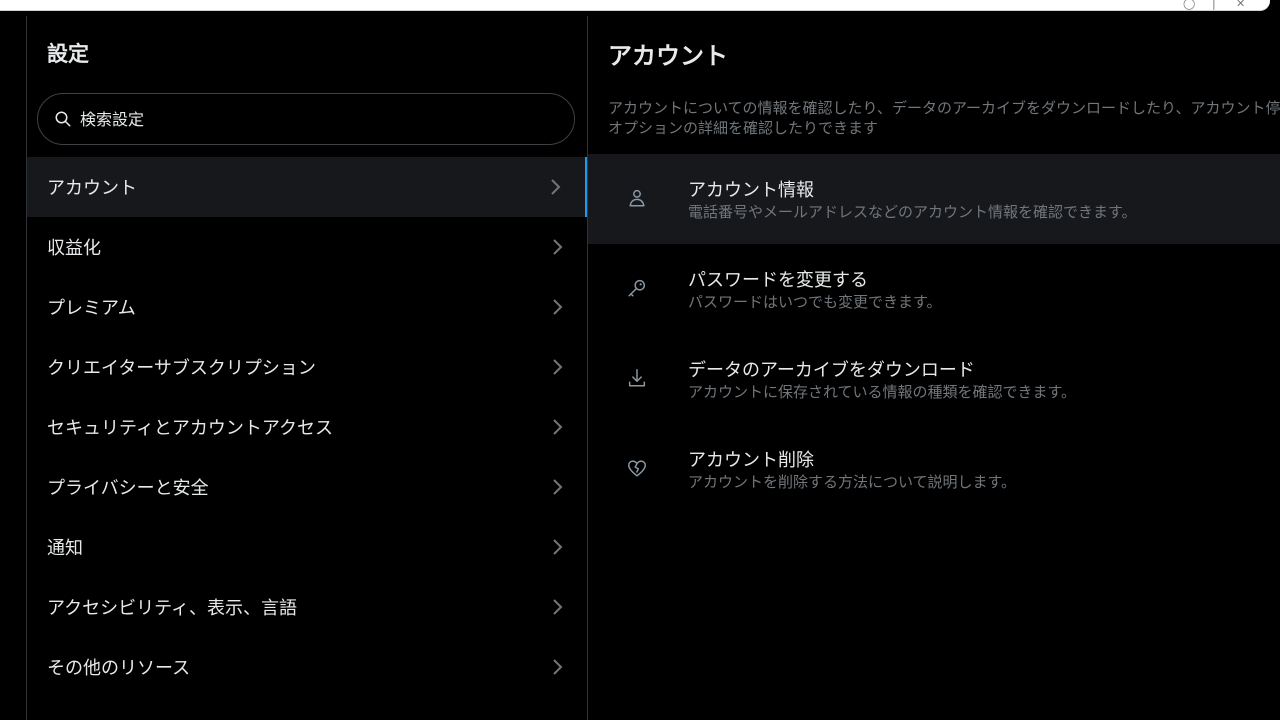 The width and height of the screenshot is (1280, 720). I want to click on settings-item-security: セキュリティとアカウントアクセス, so click(307, 427).